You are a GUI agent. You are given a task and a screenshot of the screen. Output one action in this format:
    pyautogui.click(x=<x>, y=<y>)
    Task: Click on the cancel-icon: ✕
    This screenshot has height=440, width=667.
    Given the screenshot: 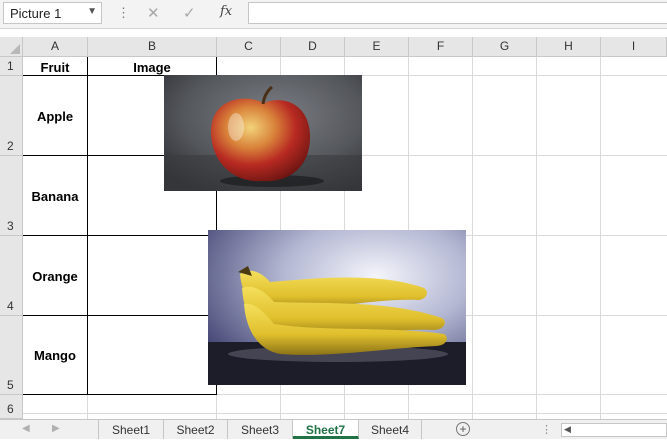 What is the action you would take?
    pyautogui.click(x=153, y=13)
    